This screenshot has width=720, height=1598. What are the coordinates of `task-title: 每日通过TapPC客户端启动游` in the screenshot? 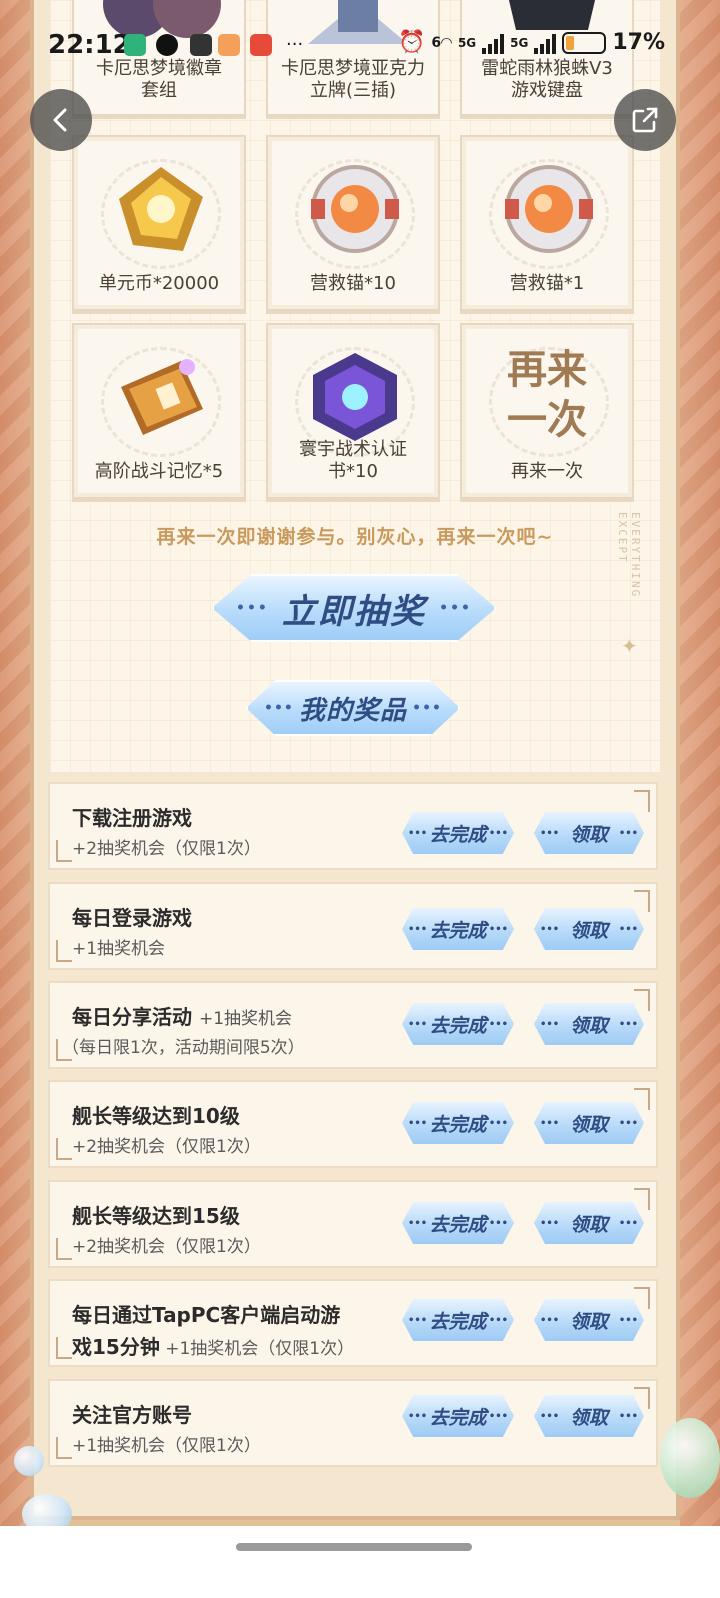 It's located at (206, 1315).